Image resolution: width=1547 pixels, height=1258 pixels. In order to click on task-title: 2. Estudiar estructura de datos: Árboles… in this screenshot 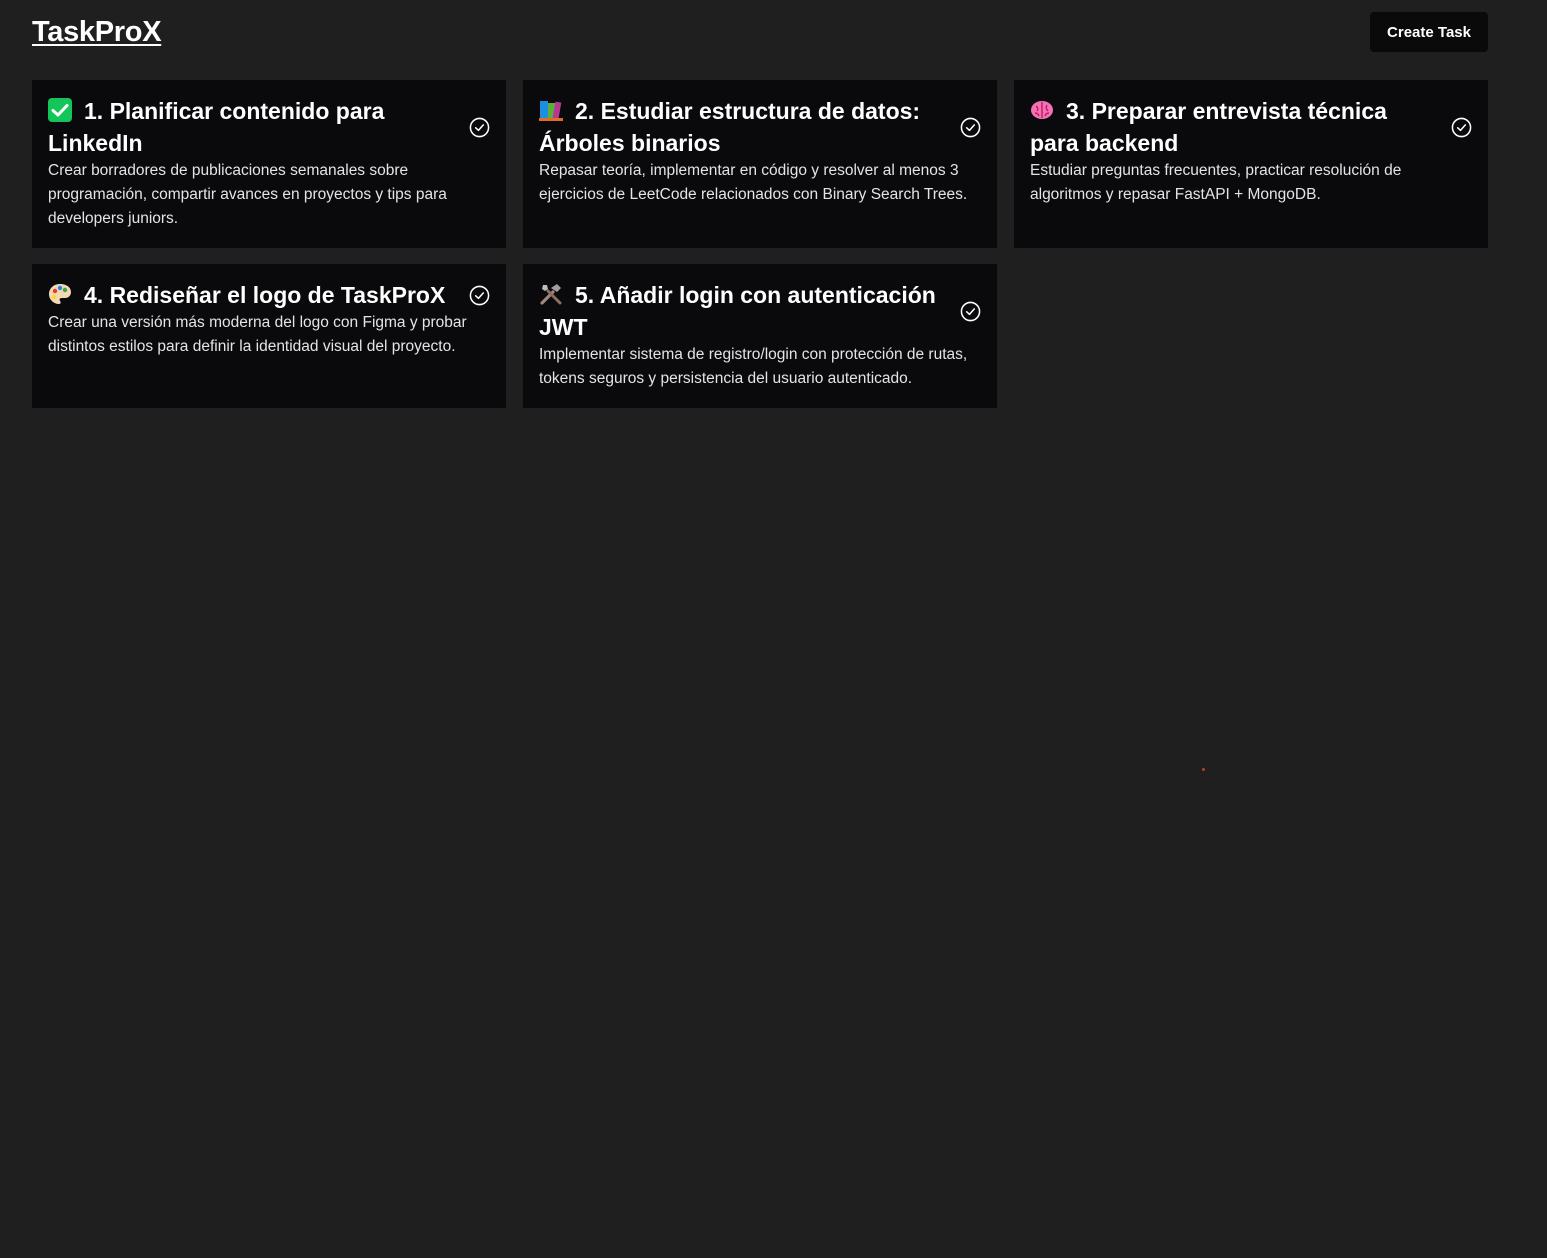, I will do `click(749, 127)`.